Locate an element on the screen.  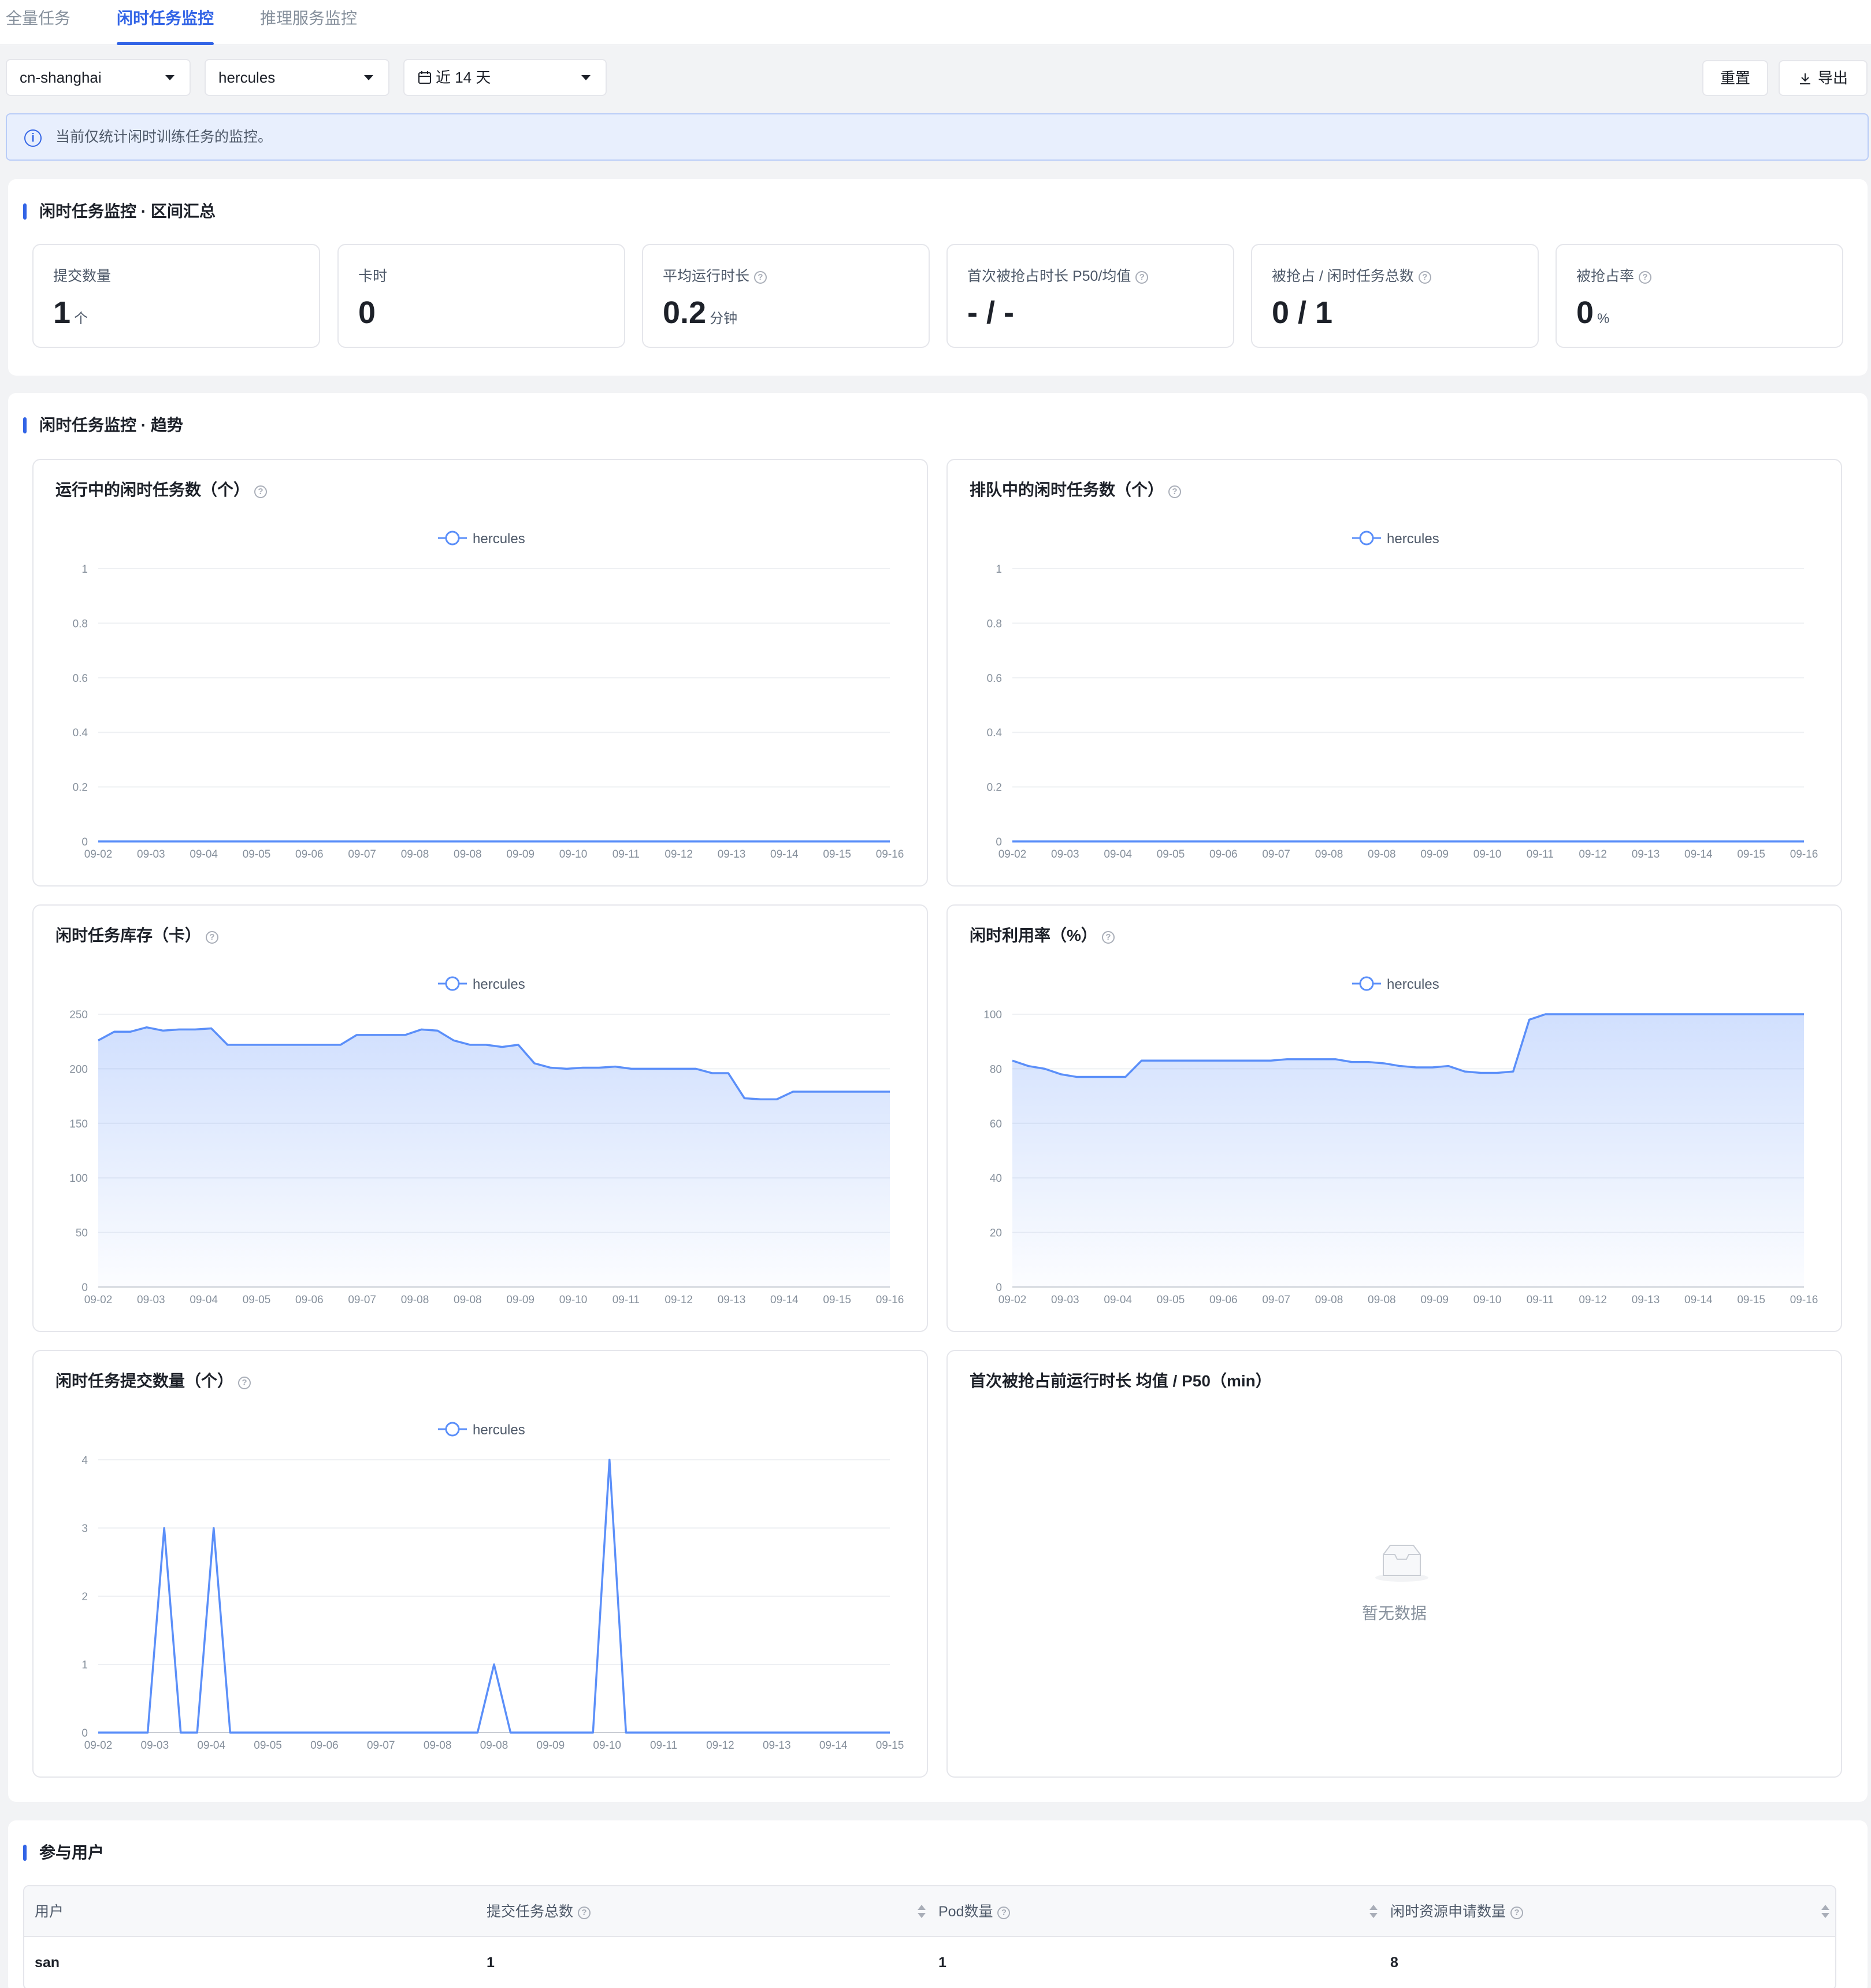
legend-label: hercules is located at coordinates (1413, 984).